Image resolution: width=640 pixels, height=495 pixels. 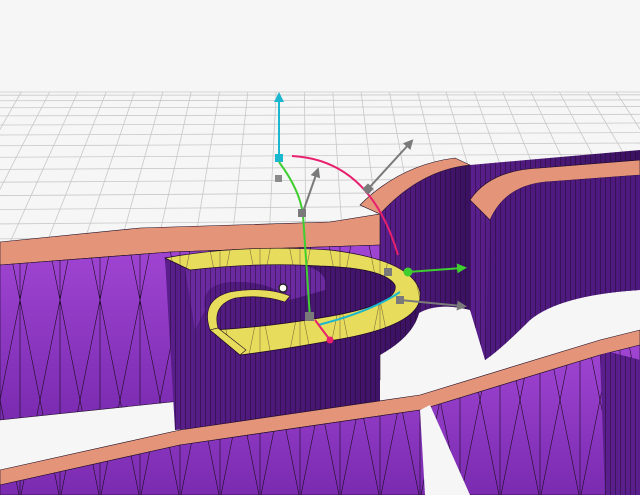 What do you see at coordinates (400, 300) in the screenshot?
I see `scale-x-handle` at bounding box center [400, 300].